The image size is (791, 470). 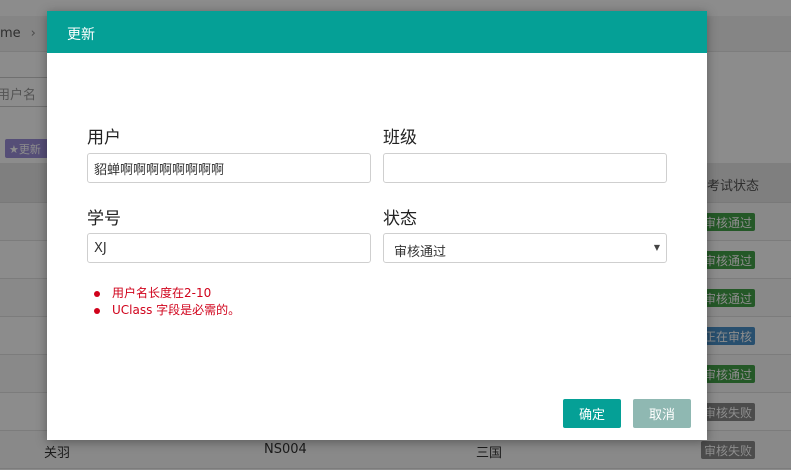 What do you see at coordinates (525, 248) in the screenshot?
I see `status-select: 审核通过 ▼` at bounding box center [525, 248].